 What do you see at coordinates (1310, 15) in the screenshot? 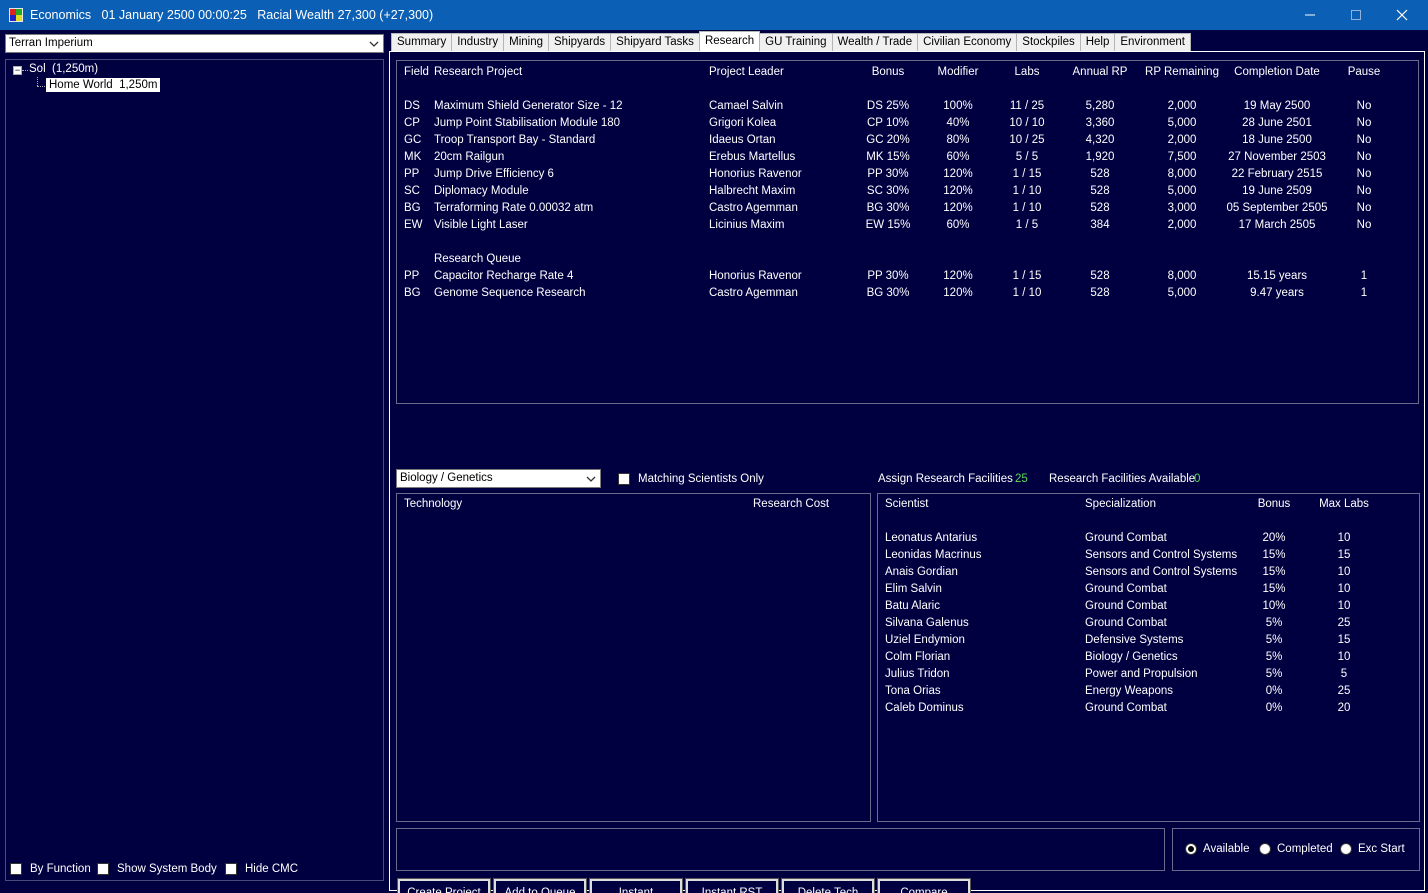
I see `minimize-button` at bounding box center [1310, 15].